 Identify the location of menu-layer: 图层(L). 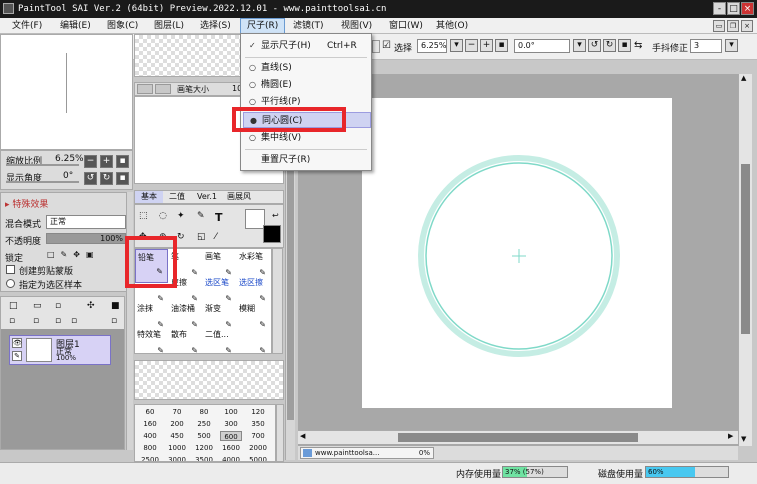
(169, 26).